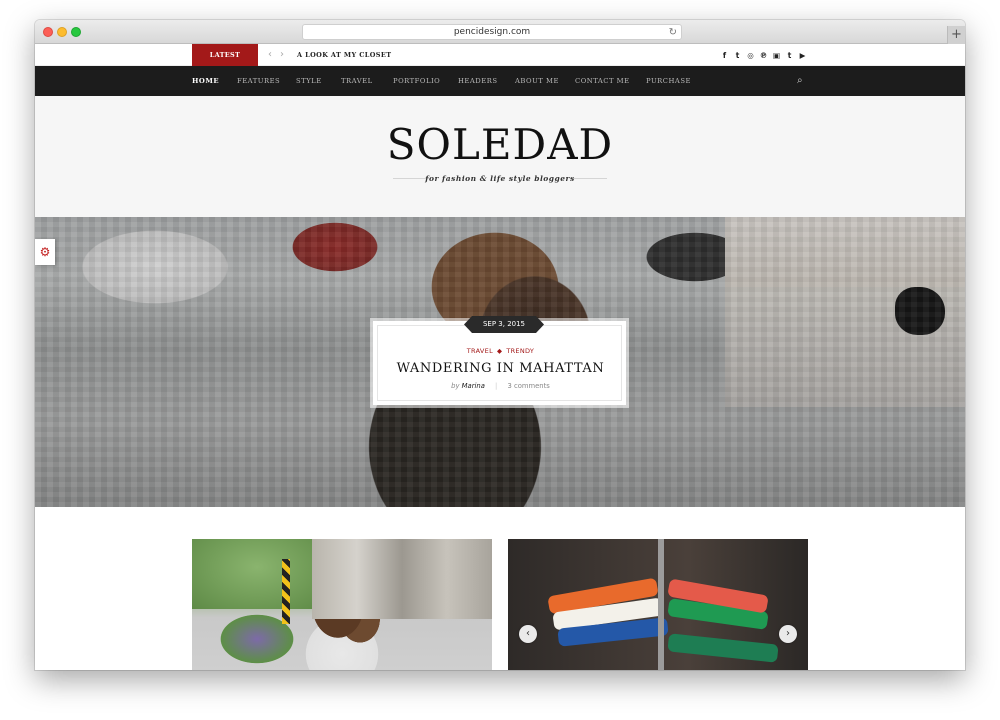  I want to click on settings-gear-icon: ⚙, so click(45, 252).